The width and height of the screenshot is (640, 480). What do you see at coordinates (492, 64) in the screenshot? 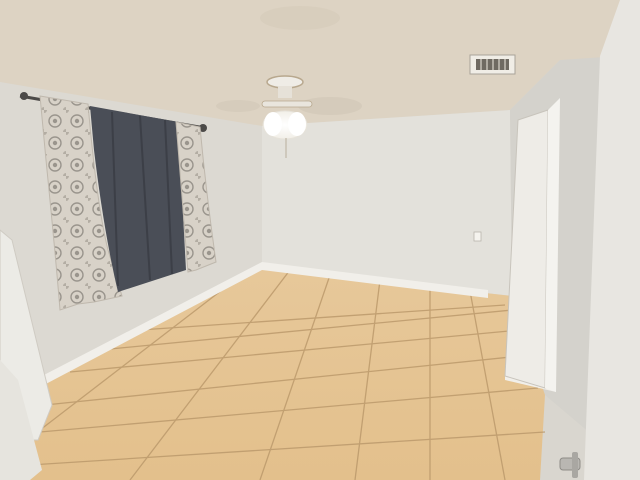
I see `air-vent-icon` at bounding box center [492, 64].